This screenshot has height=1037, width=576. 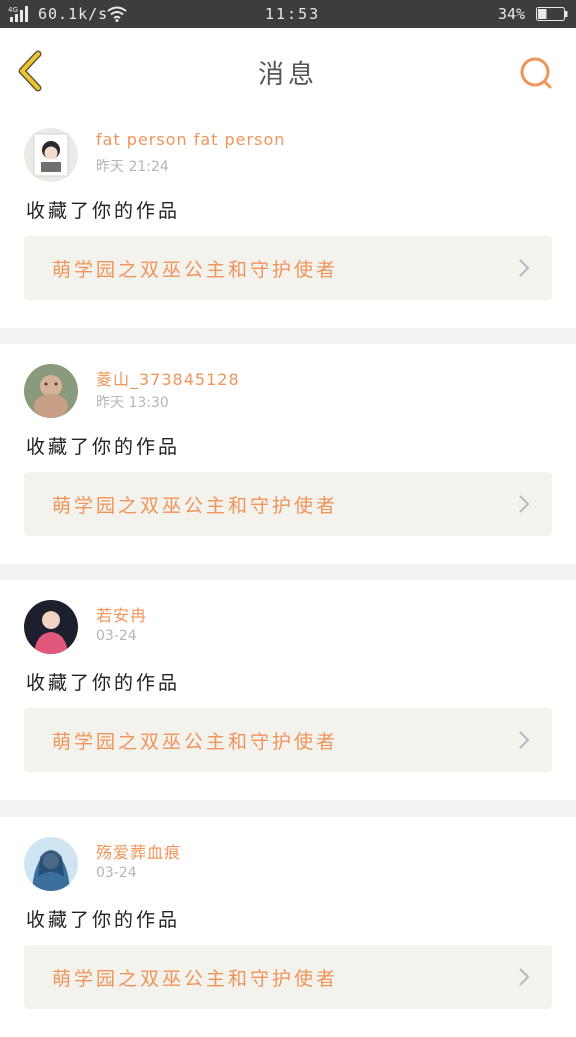 What do you see at coordinates (138, 851) in the screenshot?
I see `username: 殇爱葬血痕` at bounding box center [138, 851].